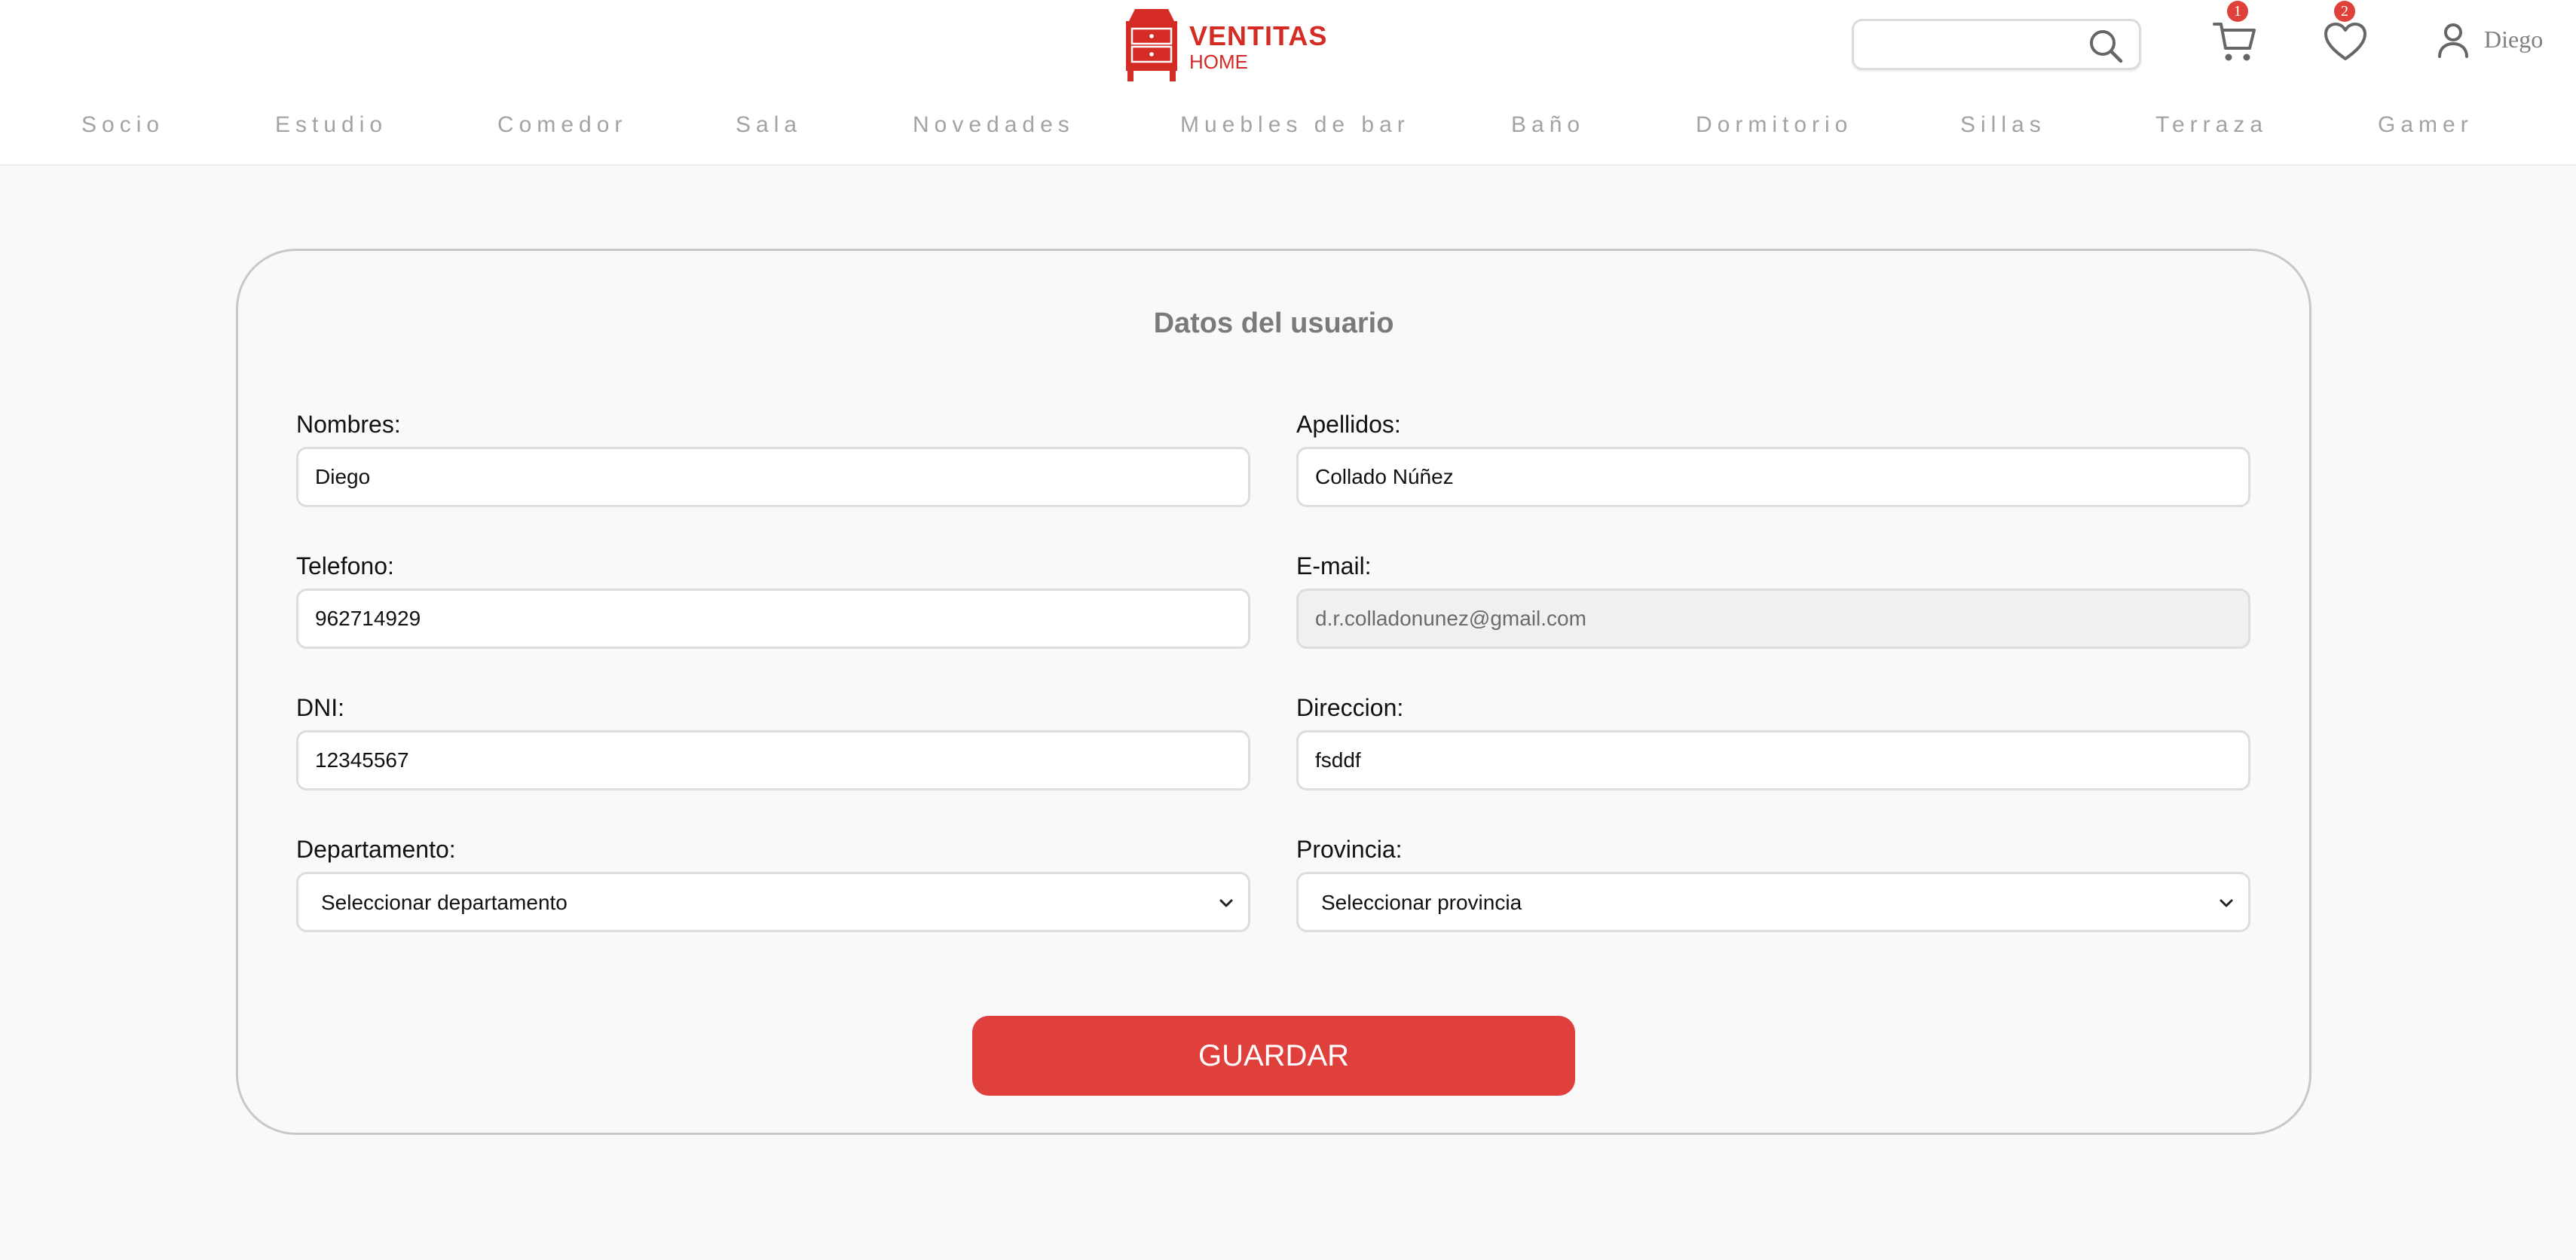  I want to click on nav-item-gamer: Gamer, so click(2426, 125).